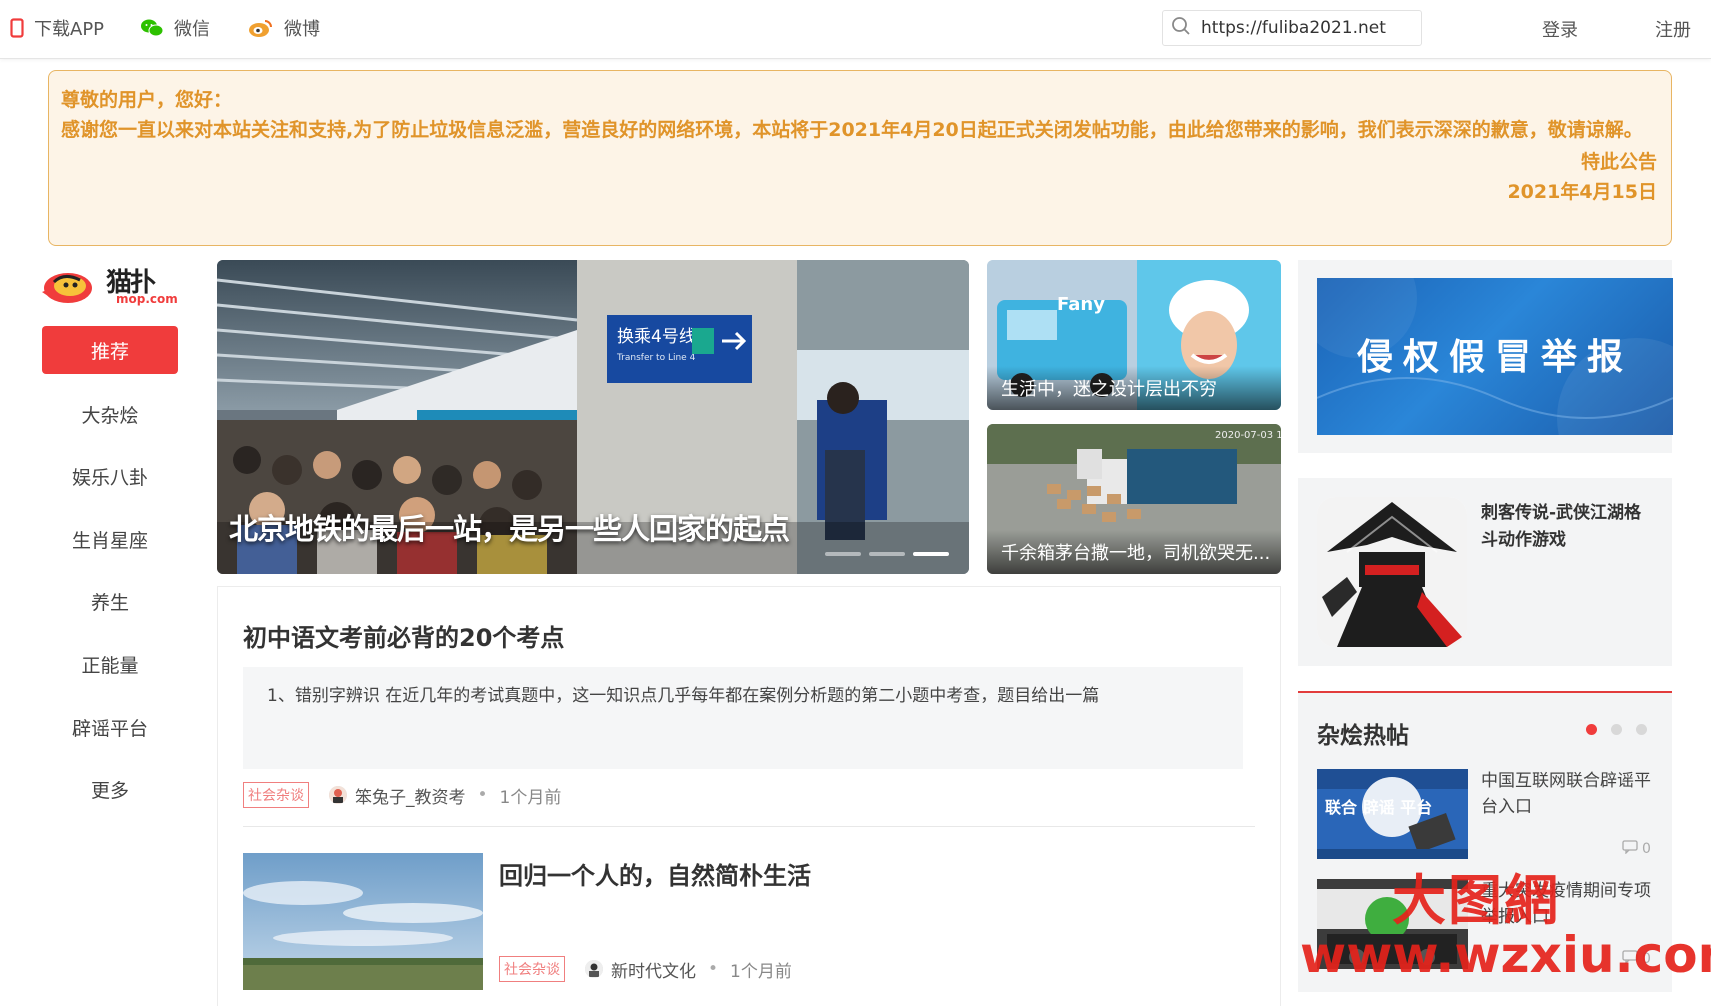 The height and width of the screenshot is (1006, 1711). I want to click on wechat-icon, so click(152, 28).